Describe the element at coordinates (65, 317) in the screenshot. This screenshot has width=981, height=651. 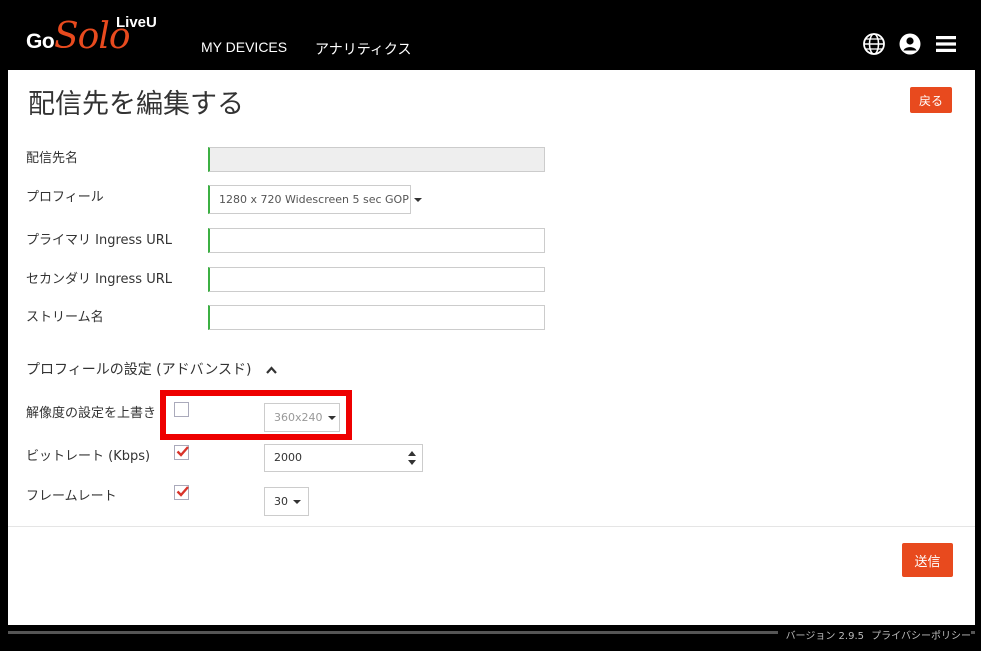
I see `stream-name-label: ストリーム名` at that location.